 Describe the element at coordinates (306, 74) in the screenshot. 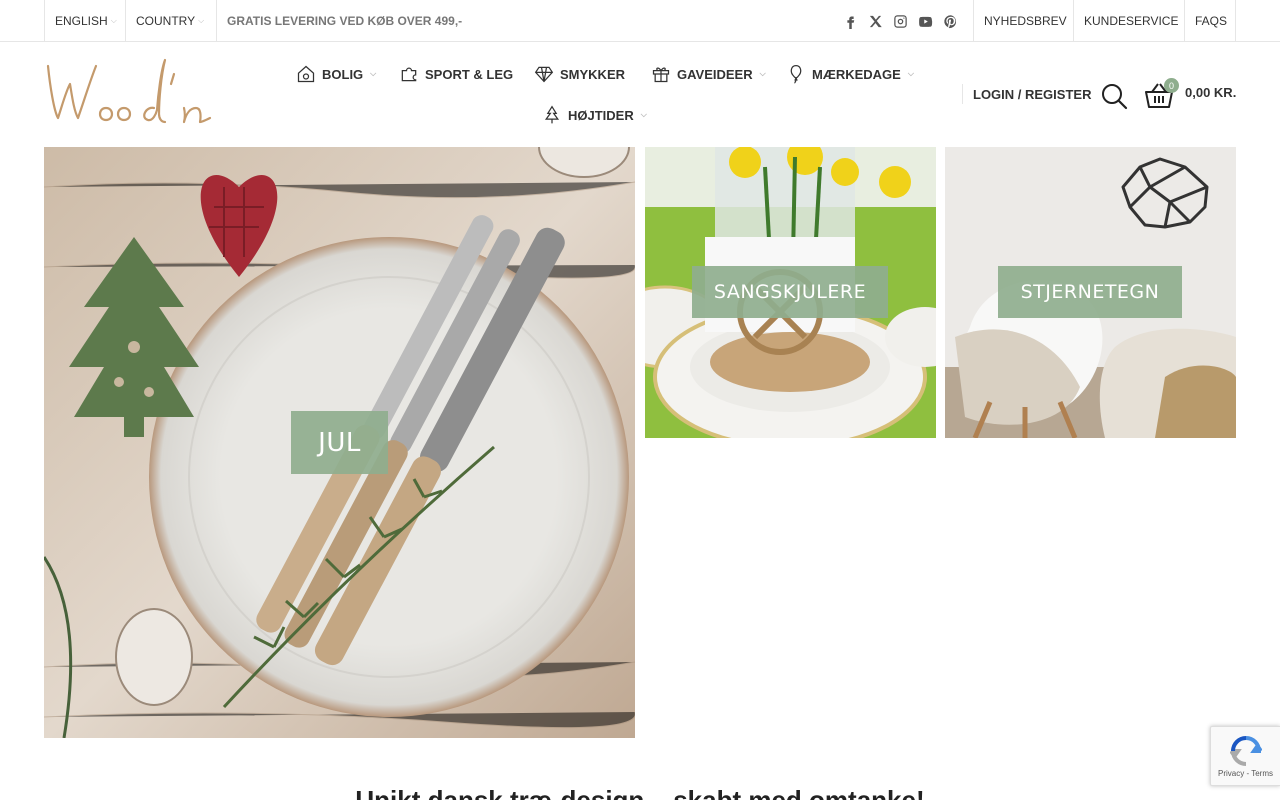

I see `house-icon` at that location.